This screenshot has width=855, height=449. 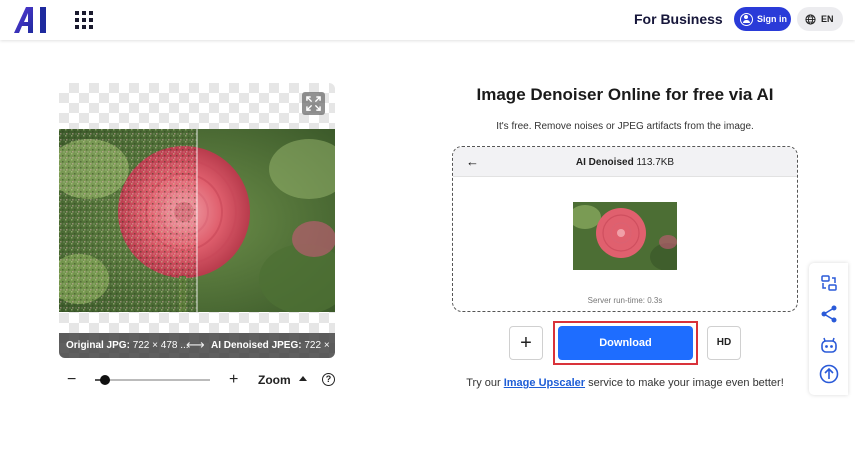 What do you see at coordinates (828, 329) in the screenshot?
I see `side-toolbar` at bounding box center [828, 329].